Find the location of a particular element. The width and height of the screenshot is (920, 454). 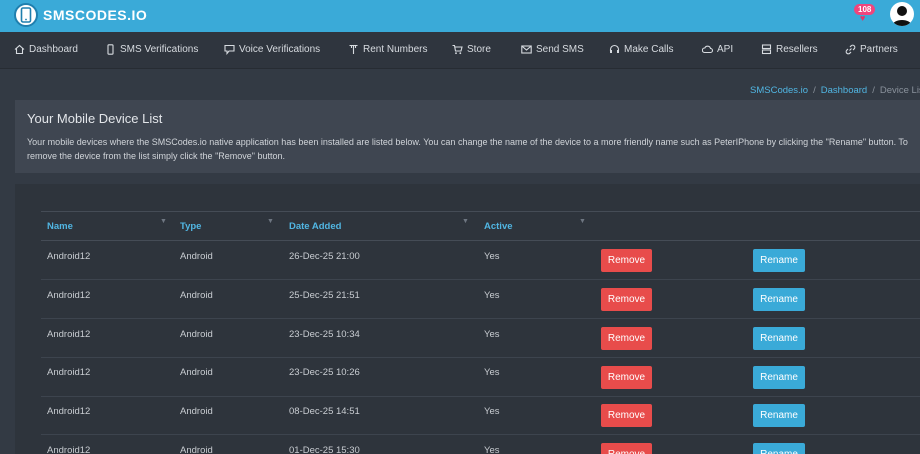

nav-voice-verifications: Voice Verifications is located at coordinates (272, 49).